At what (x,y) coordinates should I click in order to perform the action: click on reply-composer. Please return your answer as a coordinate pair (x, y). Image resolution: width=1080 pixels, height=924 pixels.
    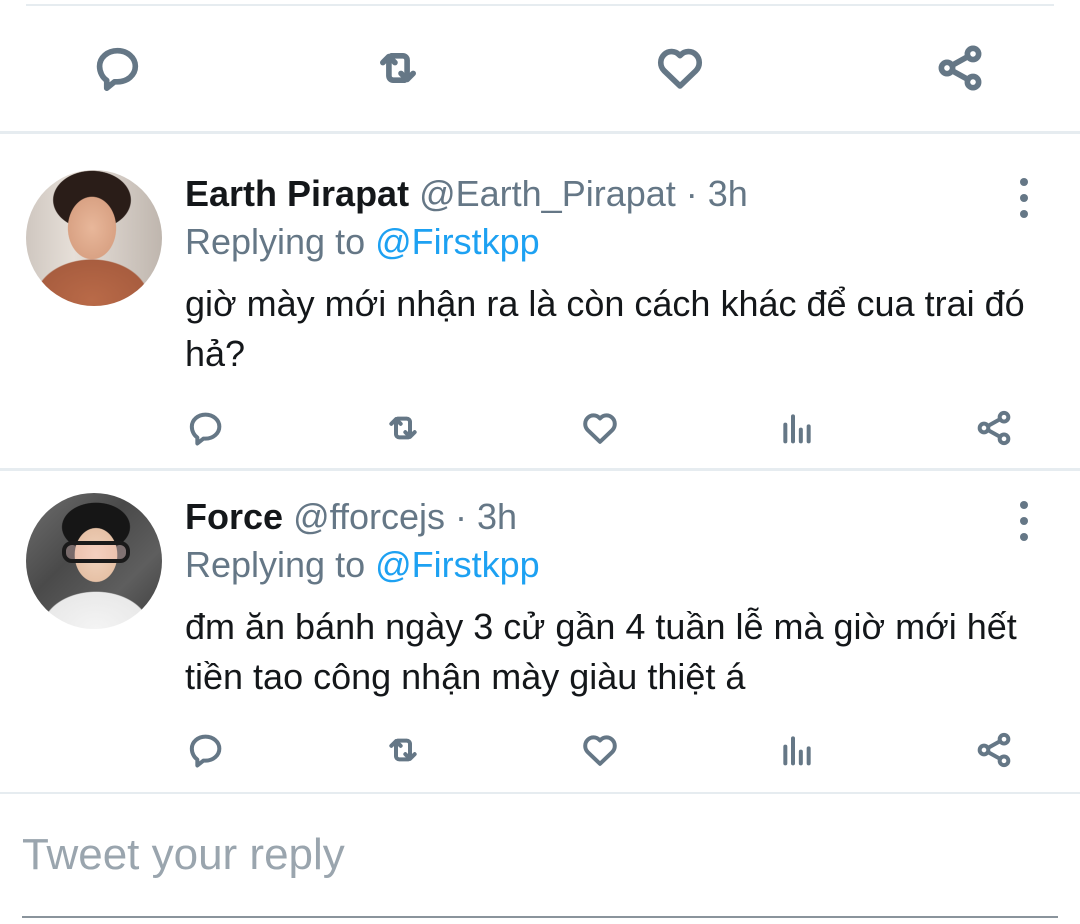
    Looking at the image, I should click on (540, 860).